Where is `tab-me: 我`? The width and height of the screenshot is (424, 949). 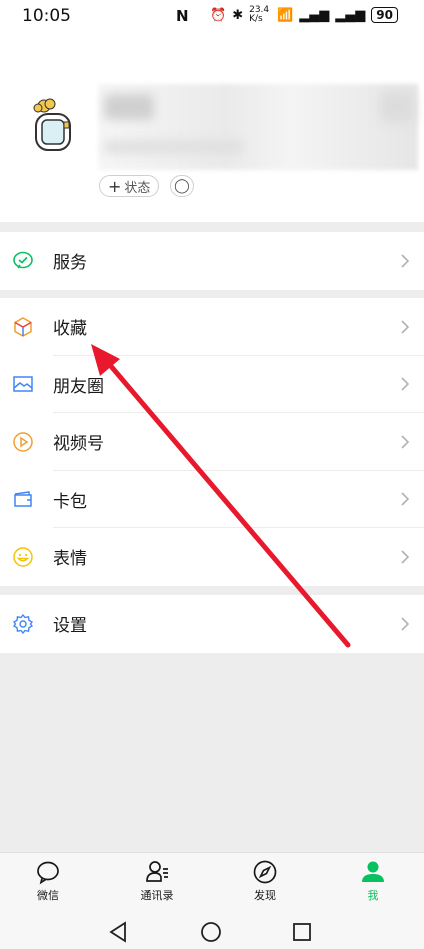
tab-me: 我 is located at coordinates (373, 881).